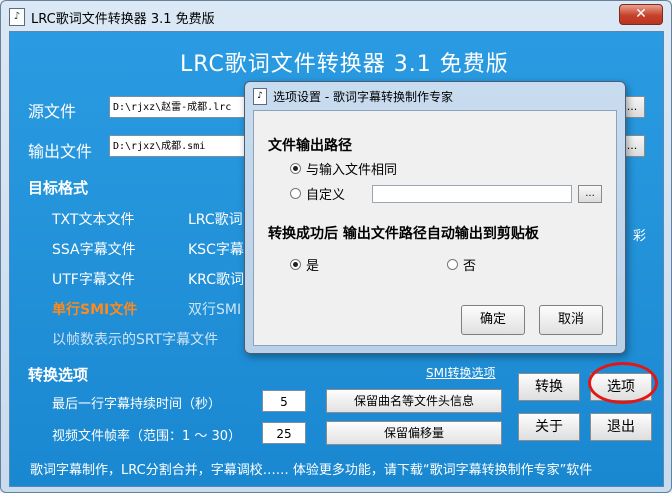  What do you see at coordinates (312, 264) in the screenshot?
I see `clipboard-yes-label: 是` at bounding box center [312, 264].